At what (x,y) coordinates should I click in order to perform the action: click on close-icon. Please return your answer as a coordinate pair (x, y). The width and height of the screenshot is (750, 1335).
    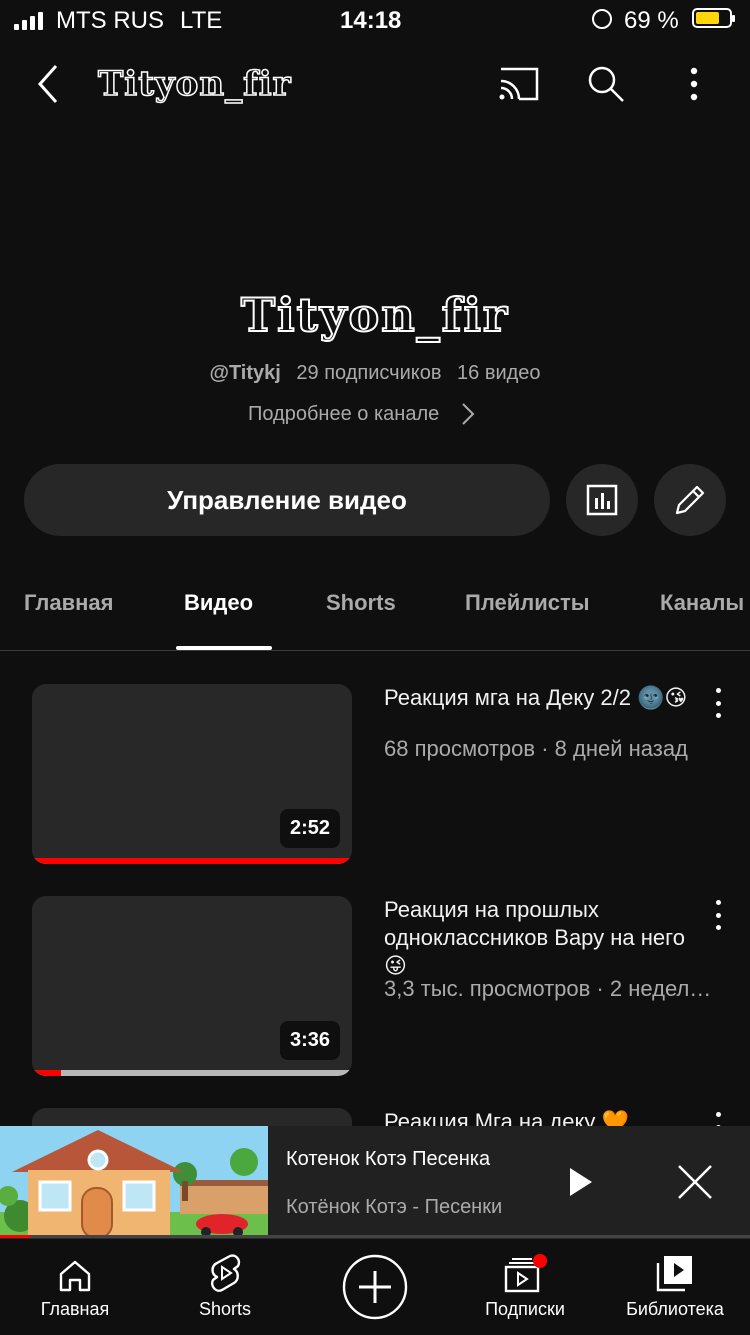
    Looking at the image, I should click on (695, 1182).